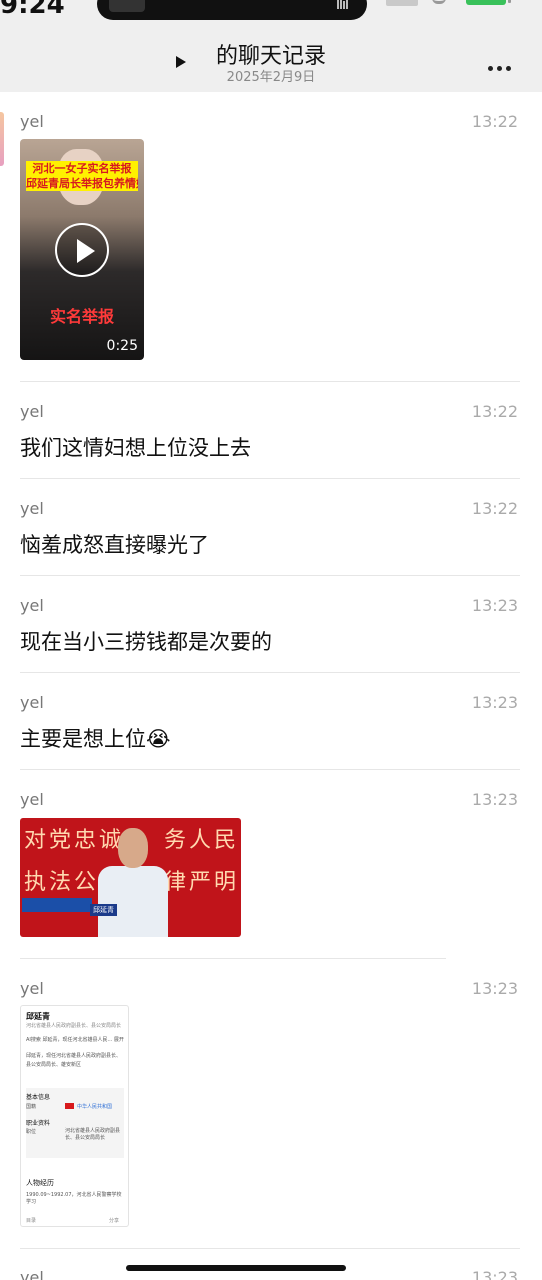  What do you see at coordinates (127, 6) in the screenshot?
I see `now-playing-art` at bounding box center [127, 6].